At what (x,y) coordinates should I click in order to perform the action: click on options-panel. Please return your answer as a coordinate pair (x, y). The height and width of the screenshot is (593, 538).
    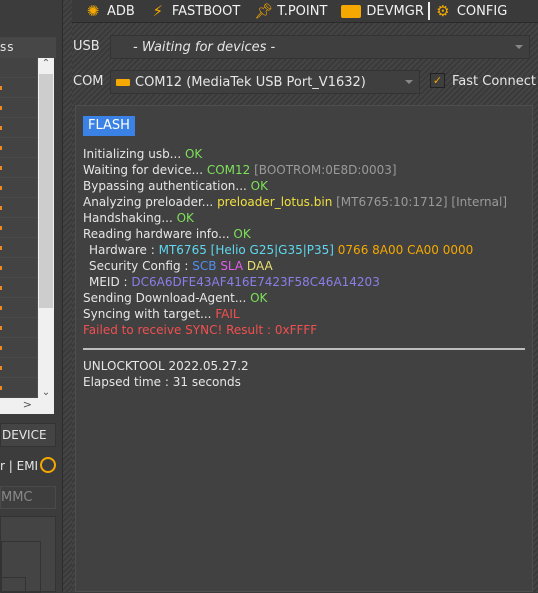
    Looking at the image, I should click on (28, 554).